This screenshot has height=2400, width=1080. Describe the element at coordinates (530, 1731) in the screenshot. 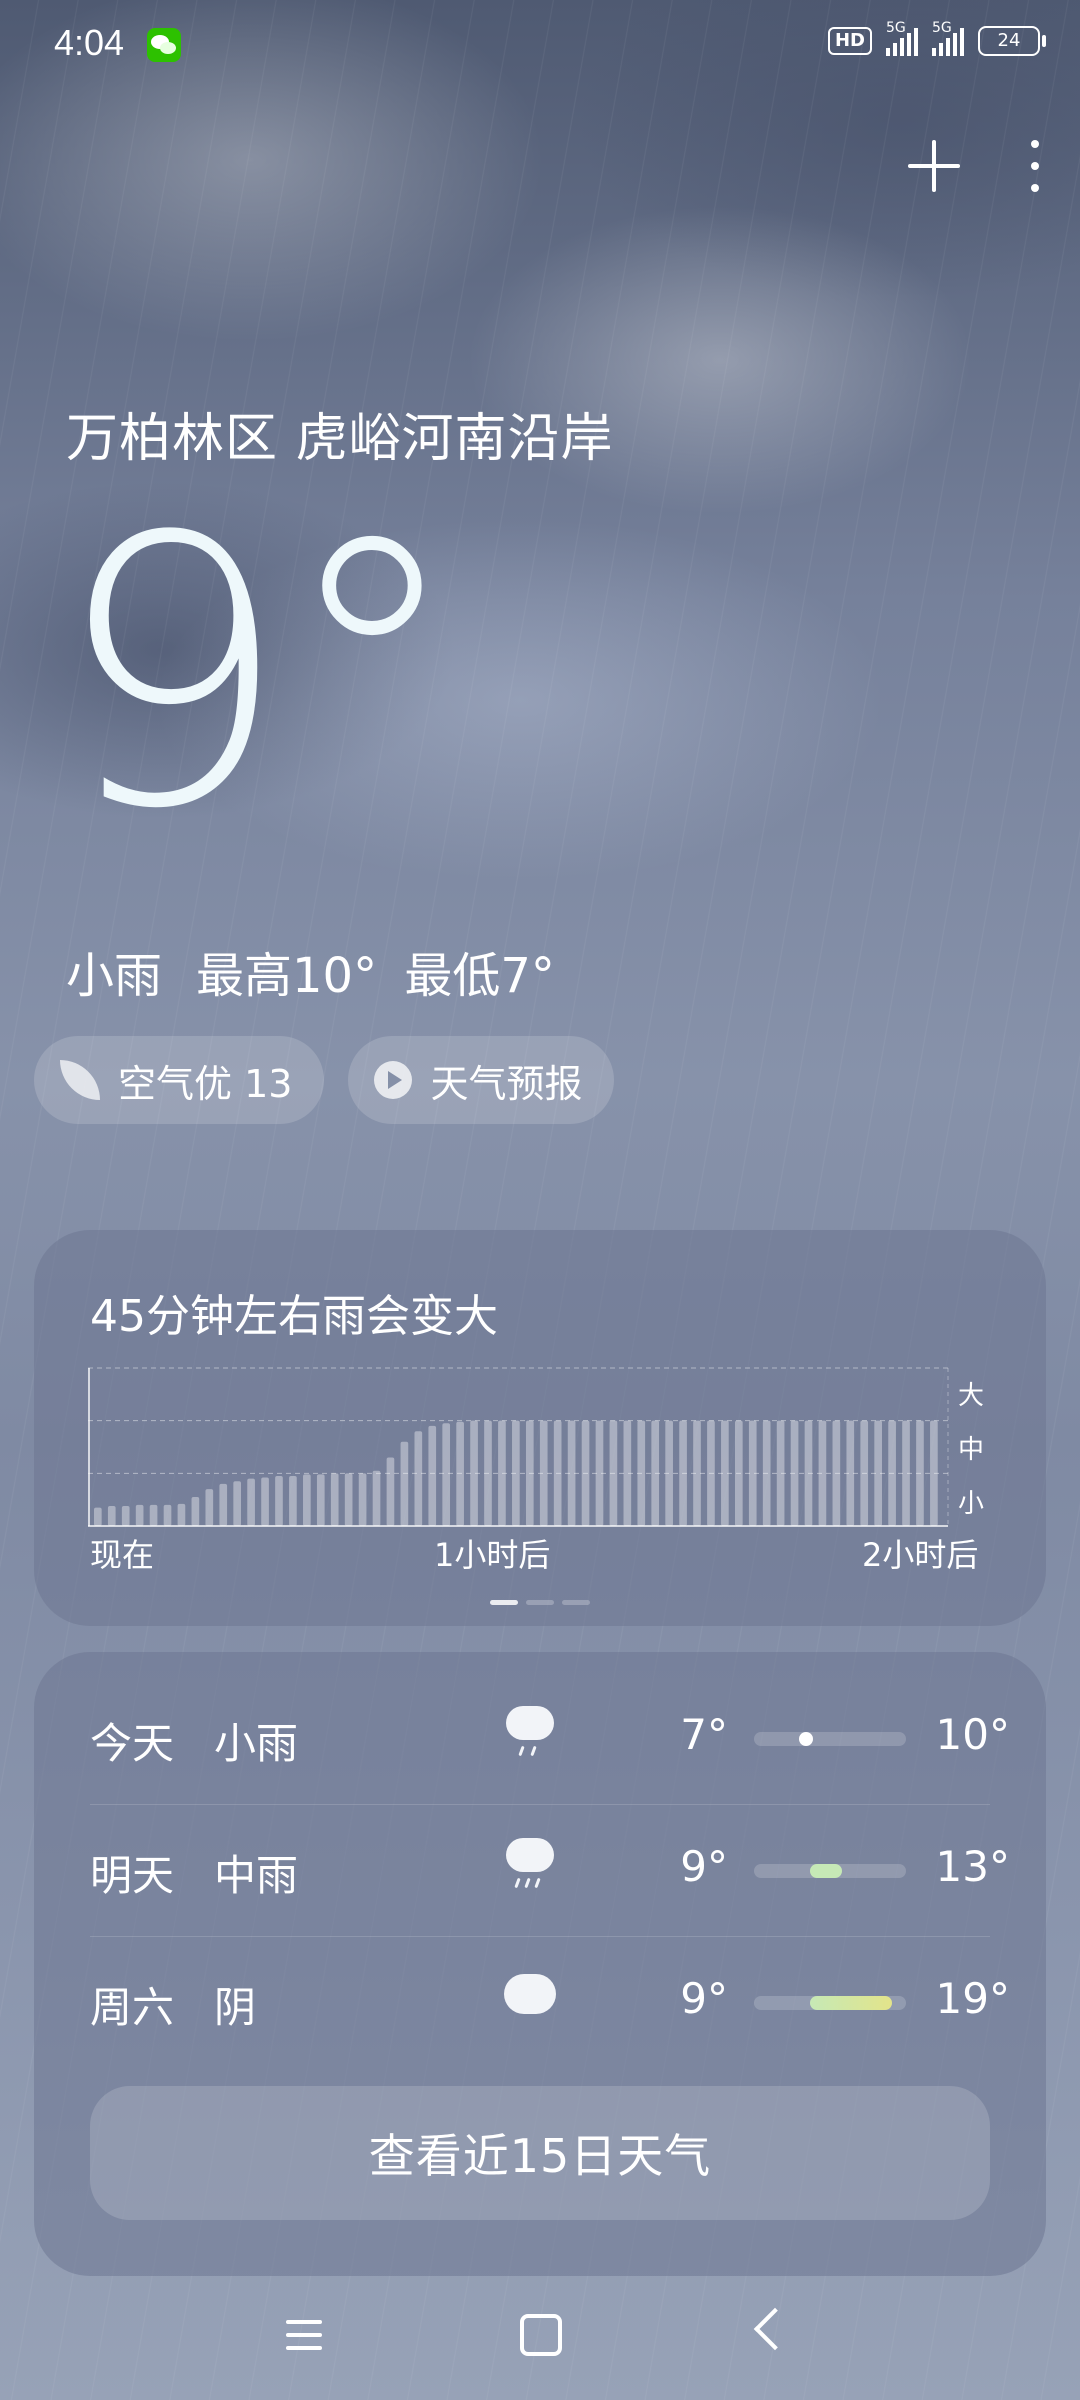

I see `light-rain-icon` at that location.